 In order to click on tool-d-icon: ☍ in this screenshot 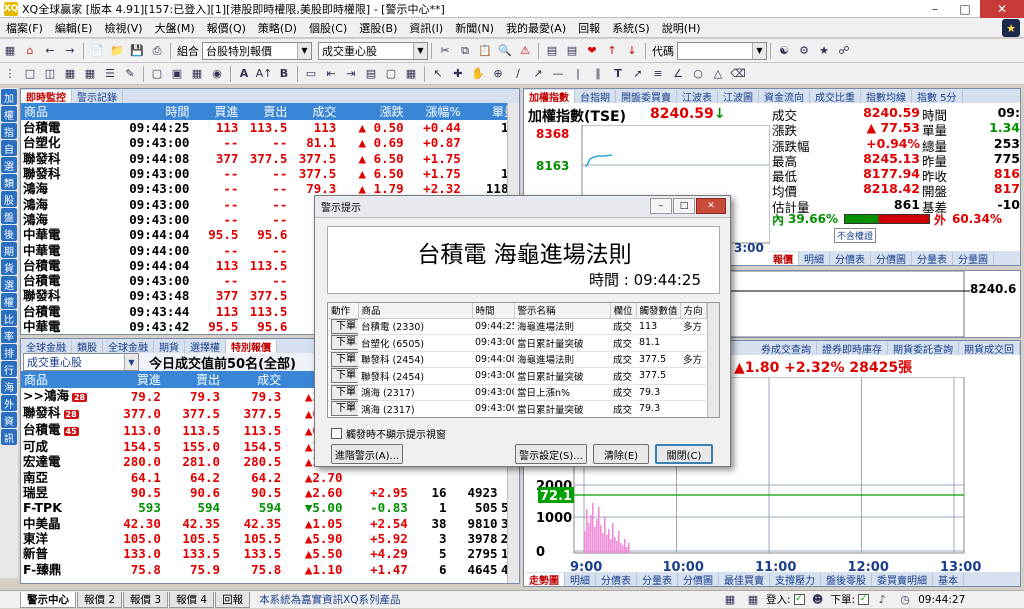, I will do `click(844, 51)`.